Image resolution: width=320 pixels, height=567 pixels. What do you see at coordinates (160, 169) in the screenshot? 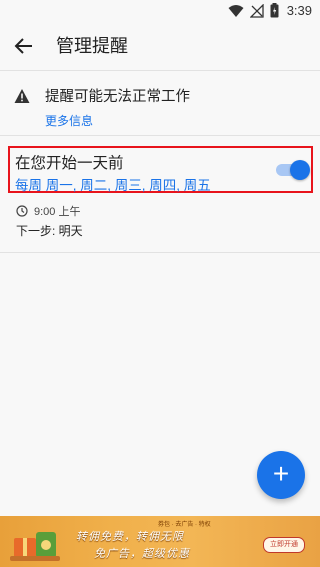
I see `reminder-row: 在您开始一天前 每周 周一, 周二, 周三, 周四, 周五` at bounding box center [160, 169].